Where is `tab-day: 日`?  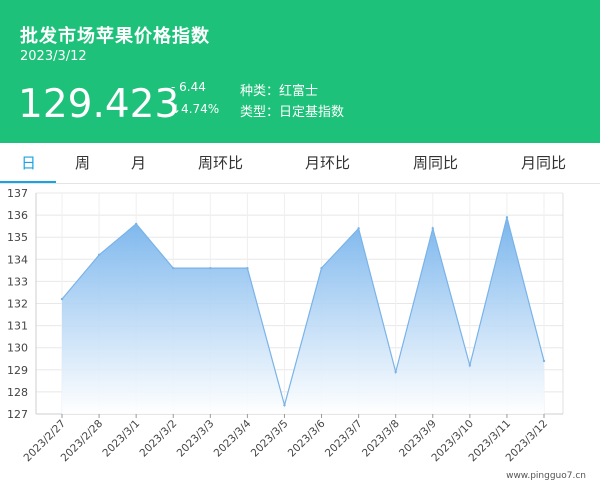
tab-day: 日 is located at coordinates (28, 163).